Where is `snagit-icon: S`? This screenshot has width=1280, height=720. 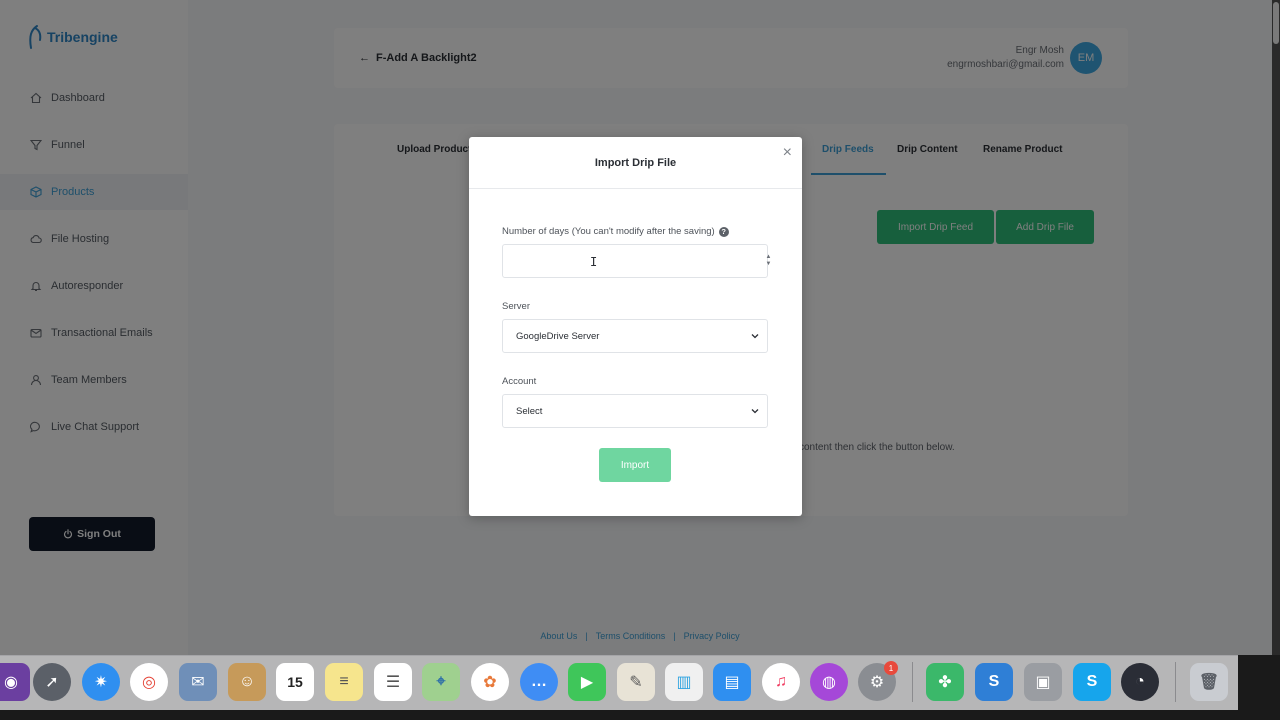
snagit-icon: S is located at coordinates (994, 682).